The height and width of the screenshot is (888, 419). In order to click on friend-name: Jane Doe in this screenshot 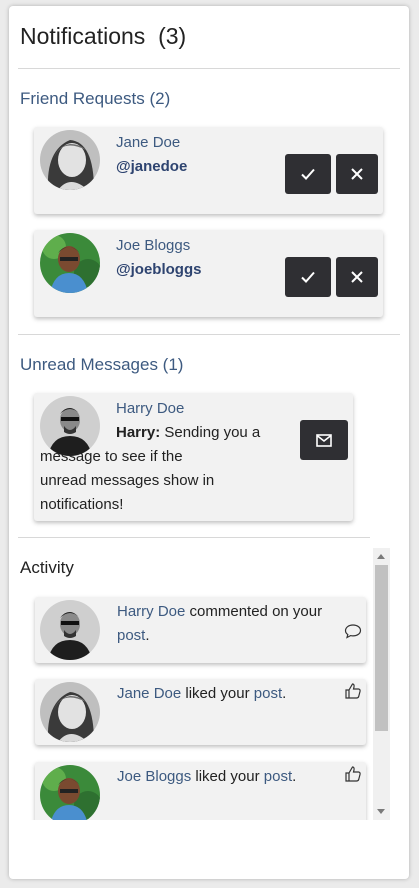, I will do `click(148, 142)`.